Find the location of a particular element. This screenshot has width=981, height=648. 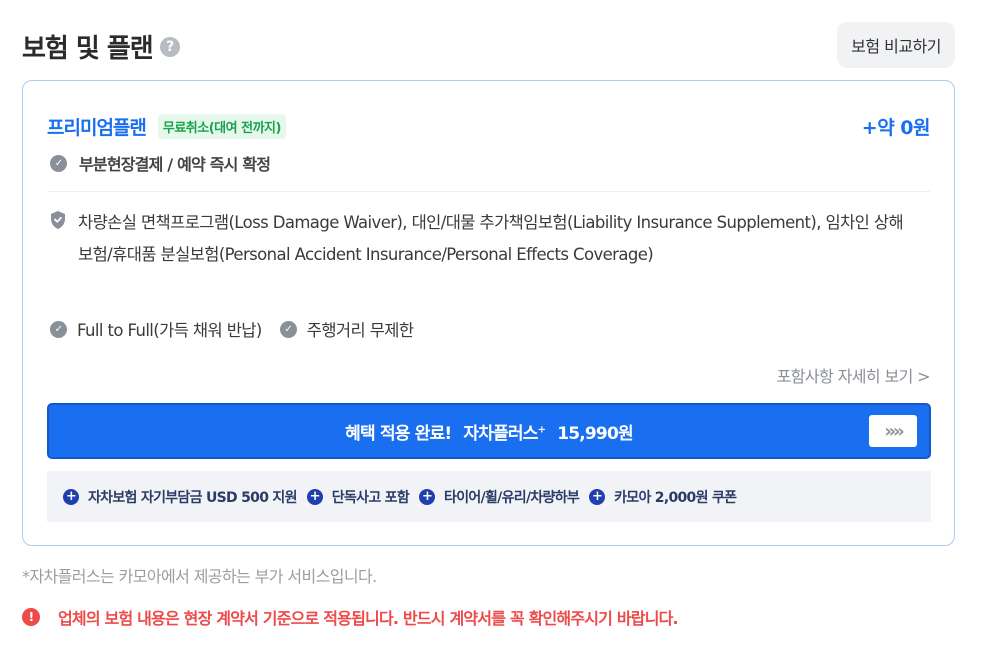

payment-info: ✓ 부분현장결제 / 예약 즉시 확정 is located at coordinates (160, 163).